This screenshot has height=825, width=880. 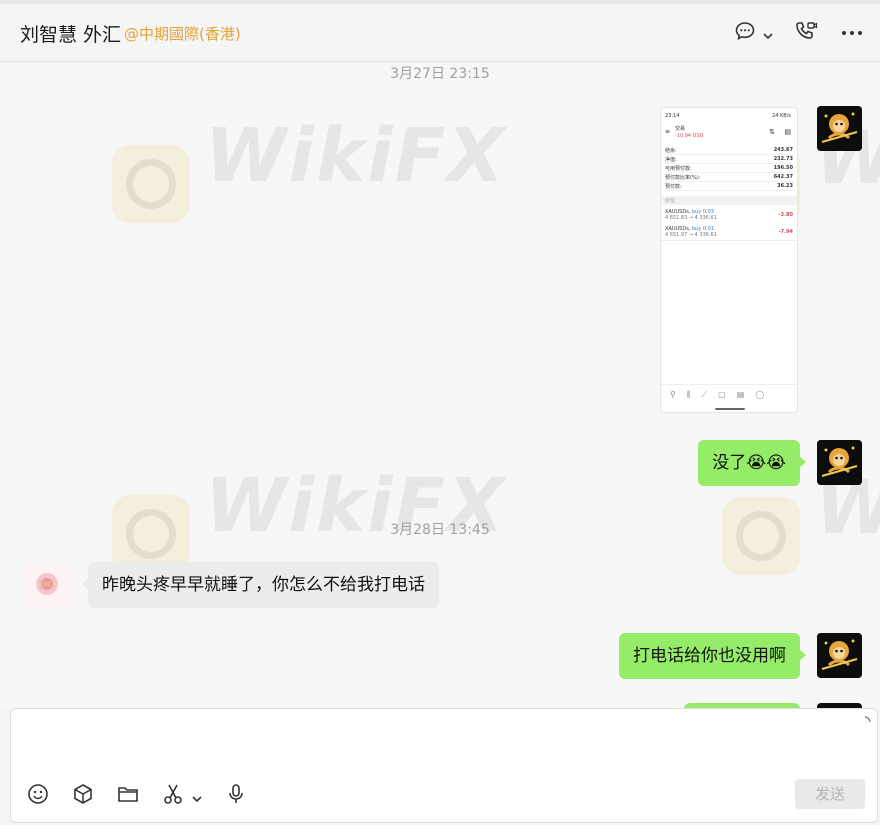 What do you see at coordinates (745, 33) in the screenshot?
I see `chat-bubble-icon` at bounding box center [745, 33].